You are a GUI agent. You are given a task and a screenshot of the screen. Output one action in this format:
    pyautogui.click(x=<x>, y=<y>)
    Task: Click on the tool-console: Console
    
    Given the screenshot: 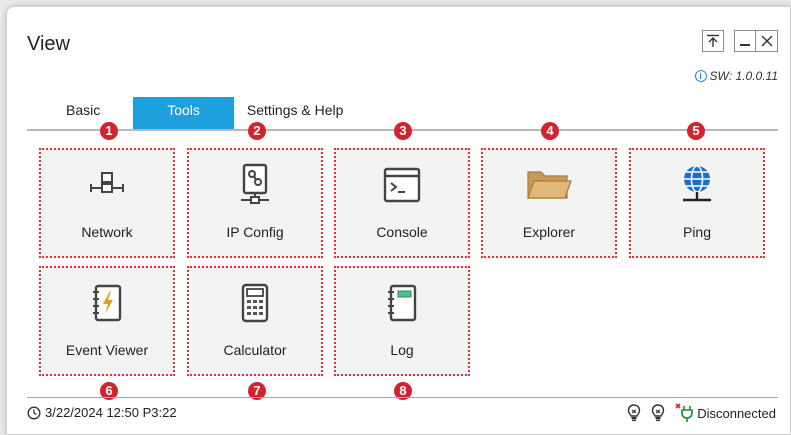 What is the action you would take?
    pyautogui.click(x=402, y=203)
    